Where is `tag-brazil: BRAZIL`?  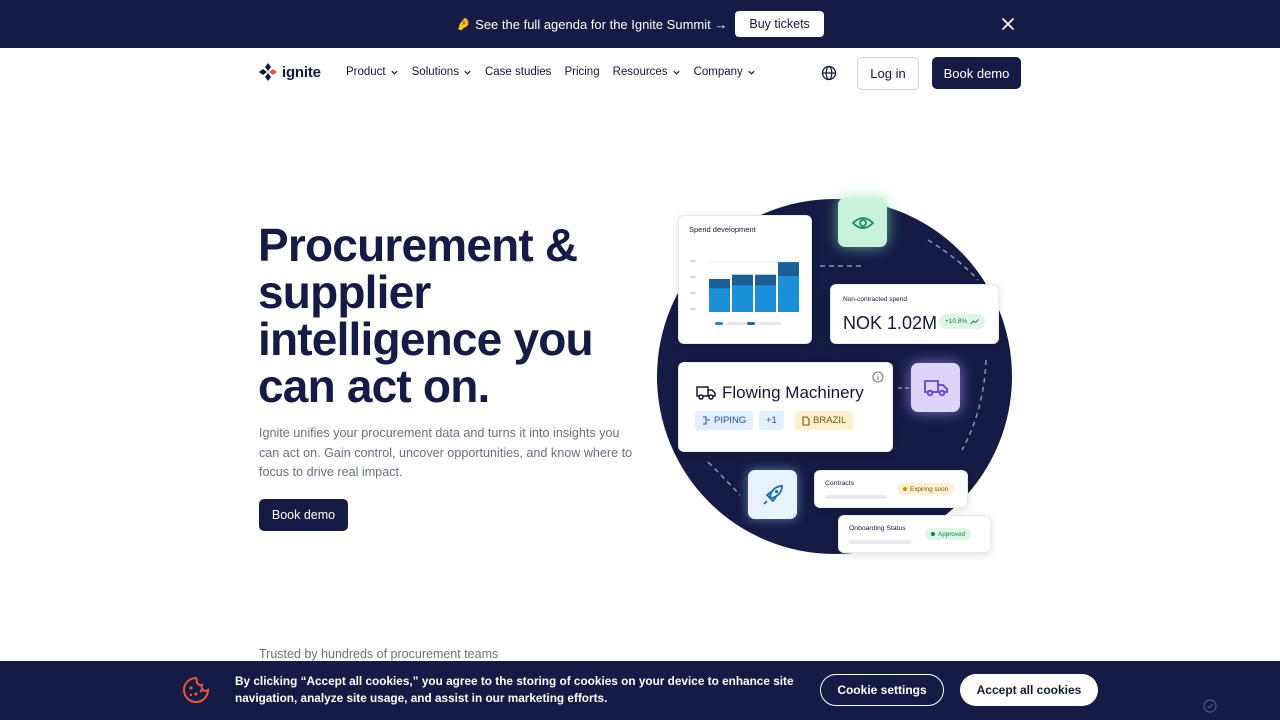
tag-brazil: BRAZIL is located at coordinates (824, 420).